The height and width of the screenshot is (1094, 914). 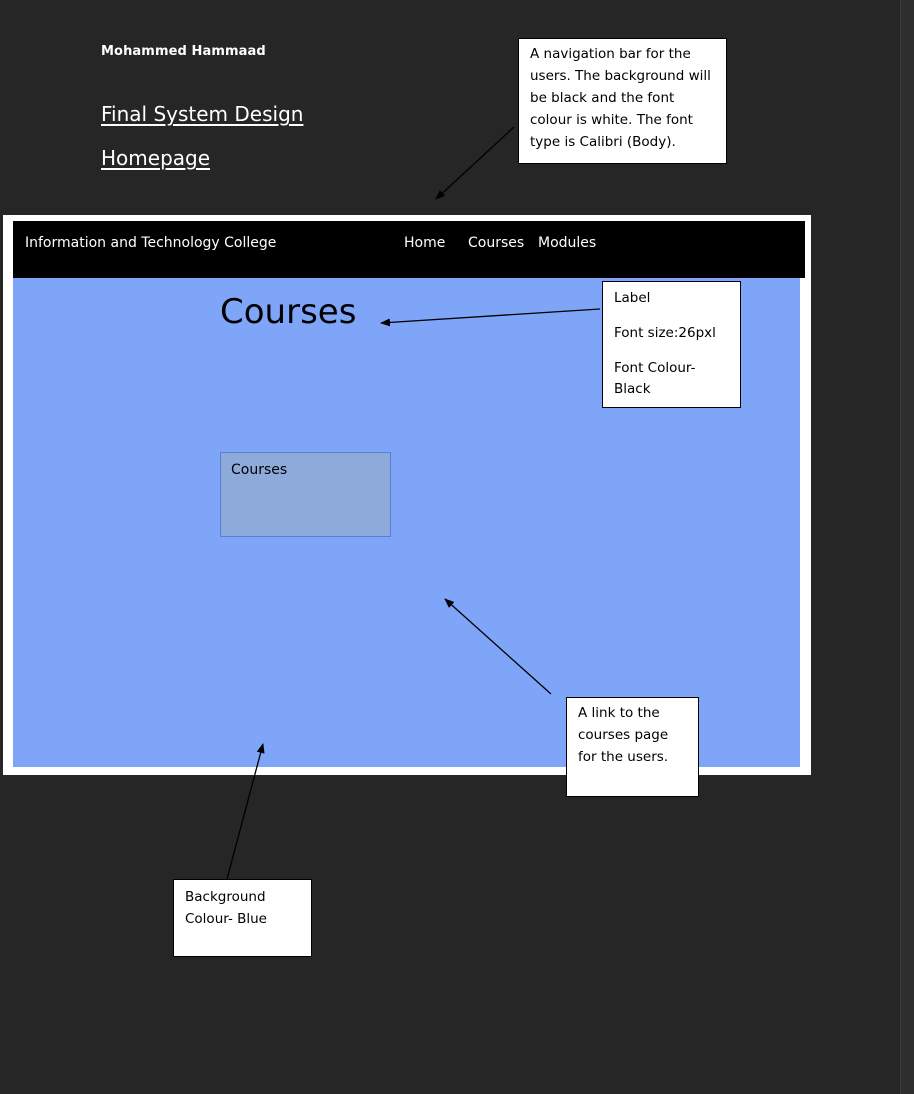 I want to click on nav-link-modules: Modules, so click(x=567, y=243).